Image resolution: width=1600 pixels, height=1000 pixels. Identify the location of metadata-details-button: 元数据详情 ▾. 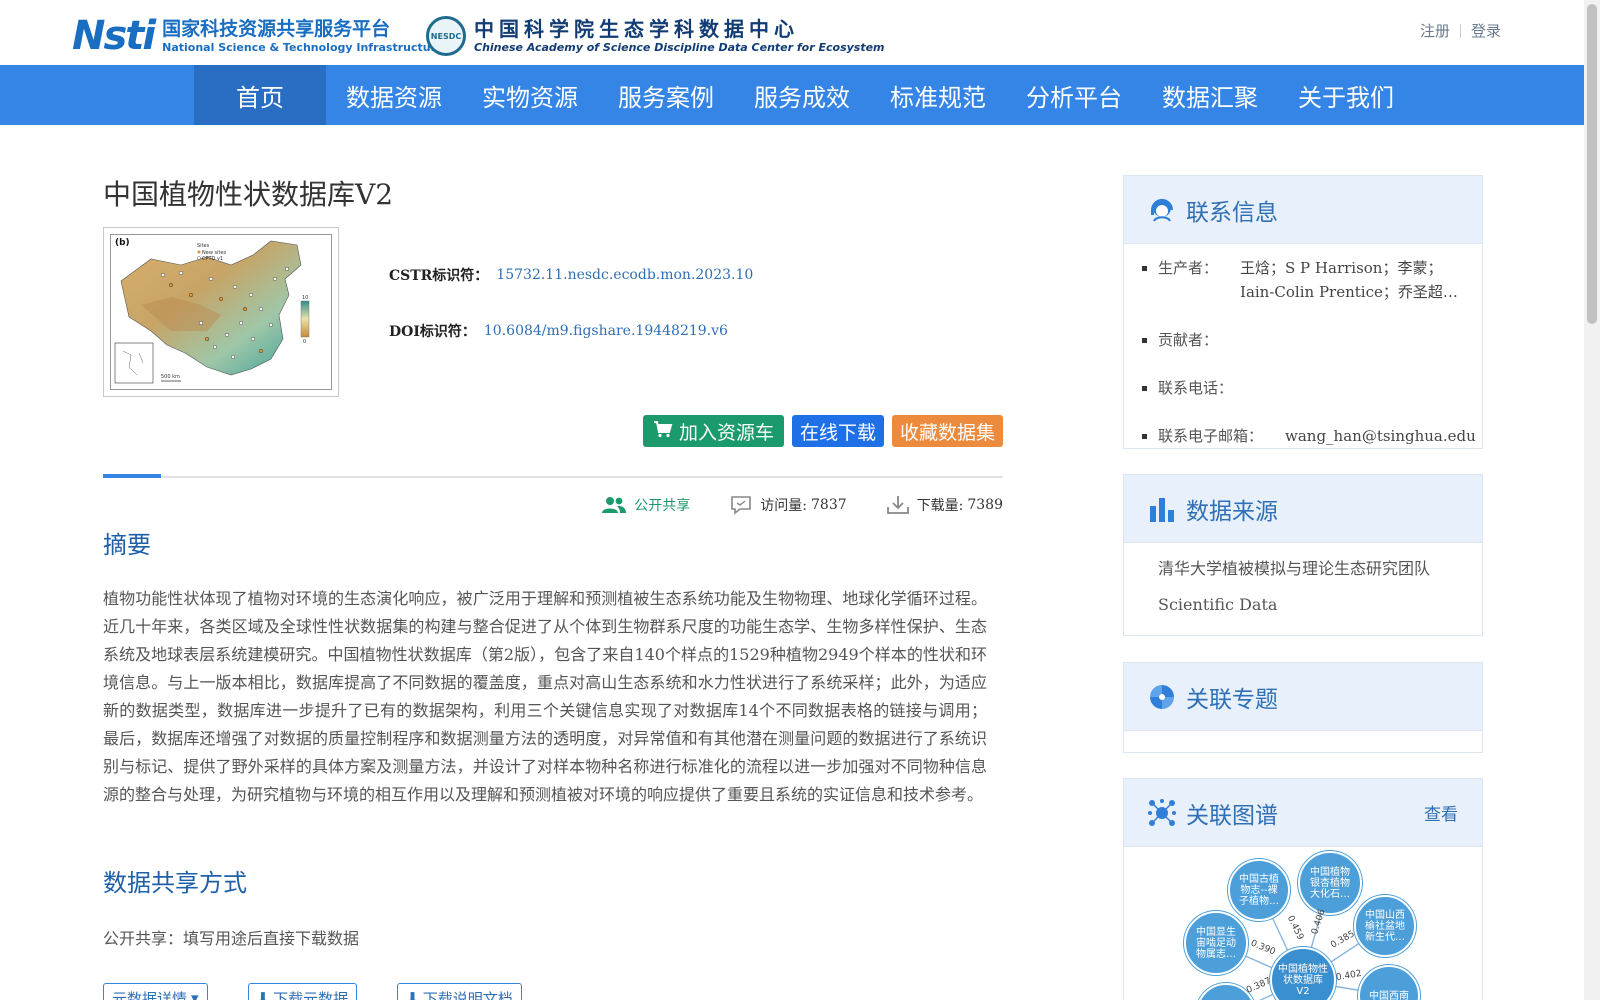
(155, 991).